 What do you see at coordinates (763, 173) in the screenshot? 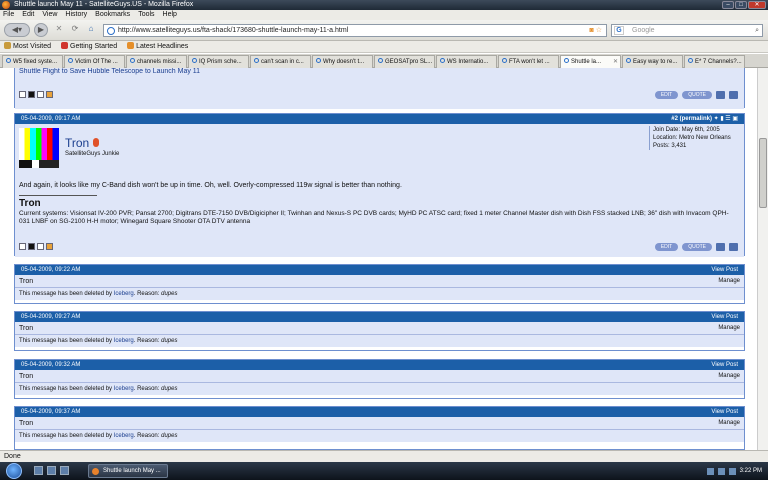
I see `scrollbar-thumb` at bounding box center [763, 173].